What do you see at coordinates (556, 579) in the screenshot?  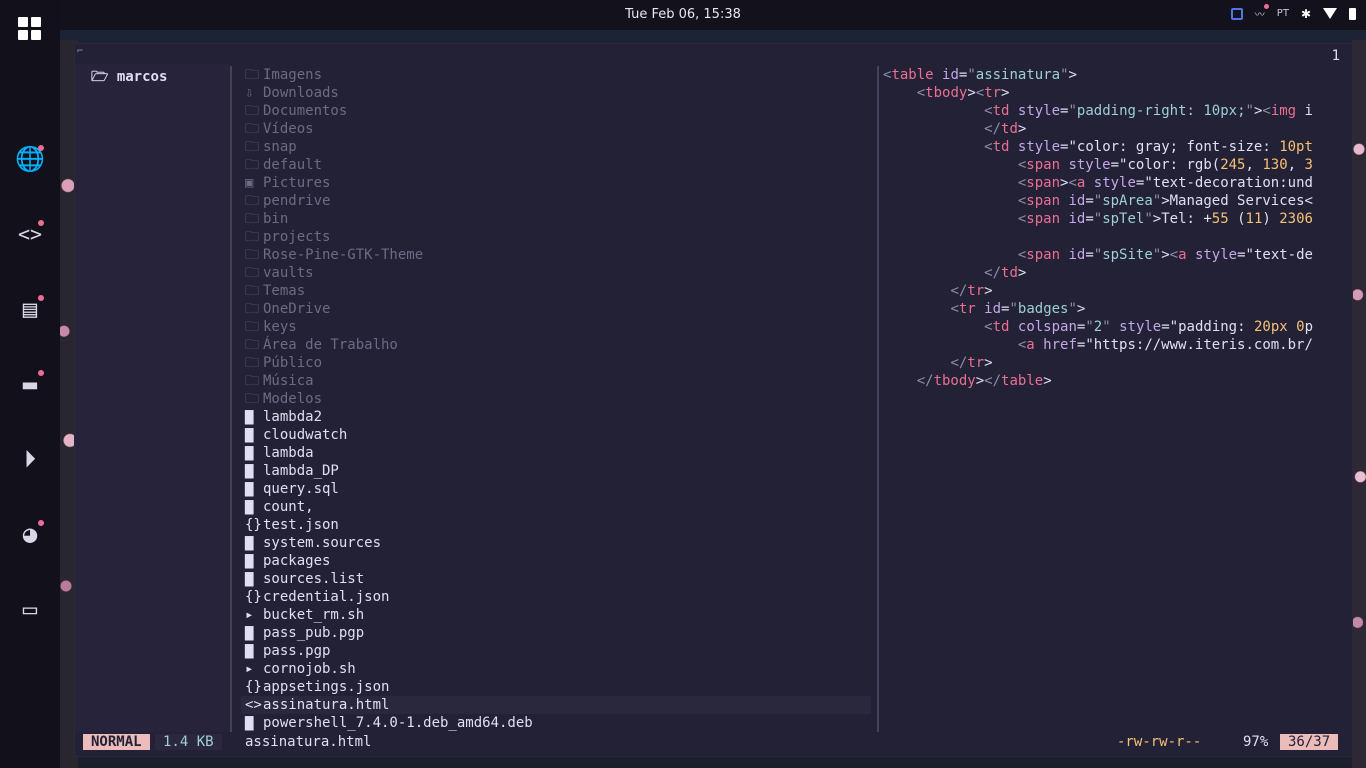 I see `file-item: ▇ sources.list` at bounding box center [556, 579].